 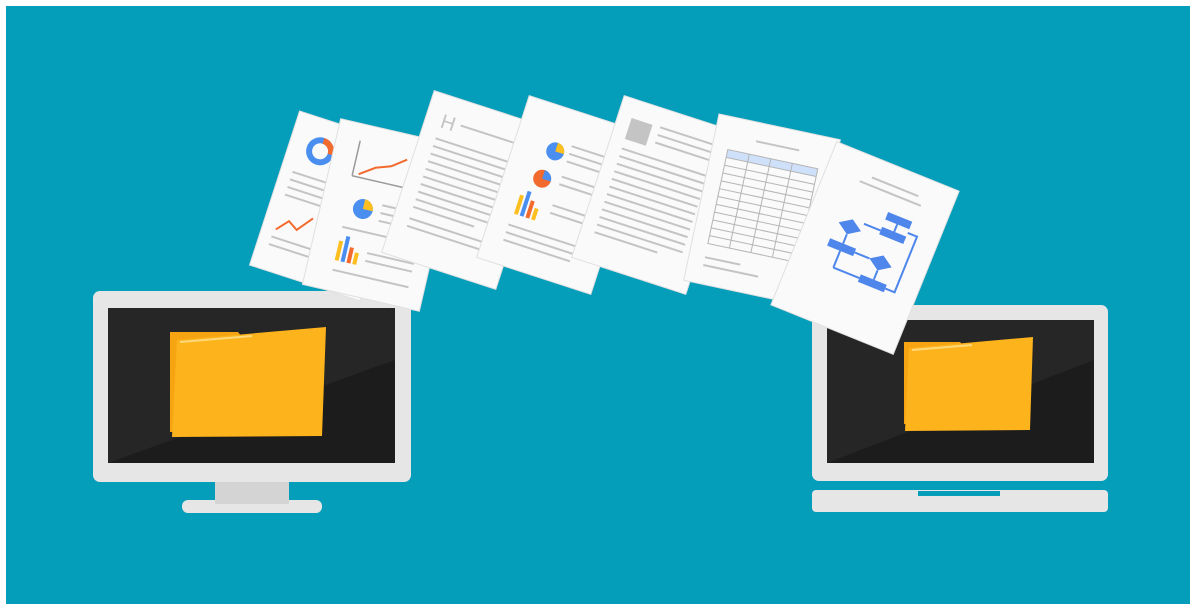 I want to click on monitor-stand-neck, so click(x=252, y=492).